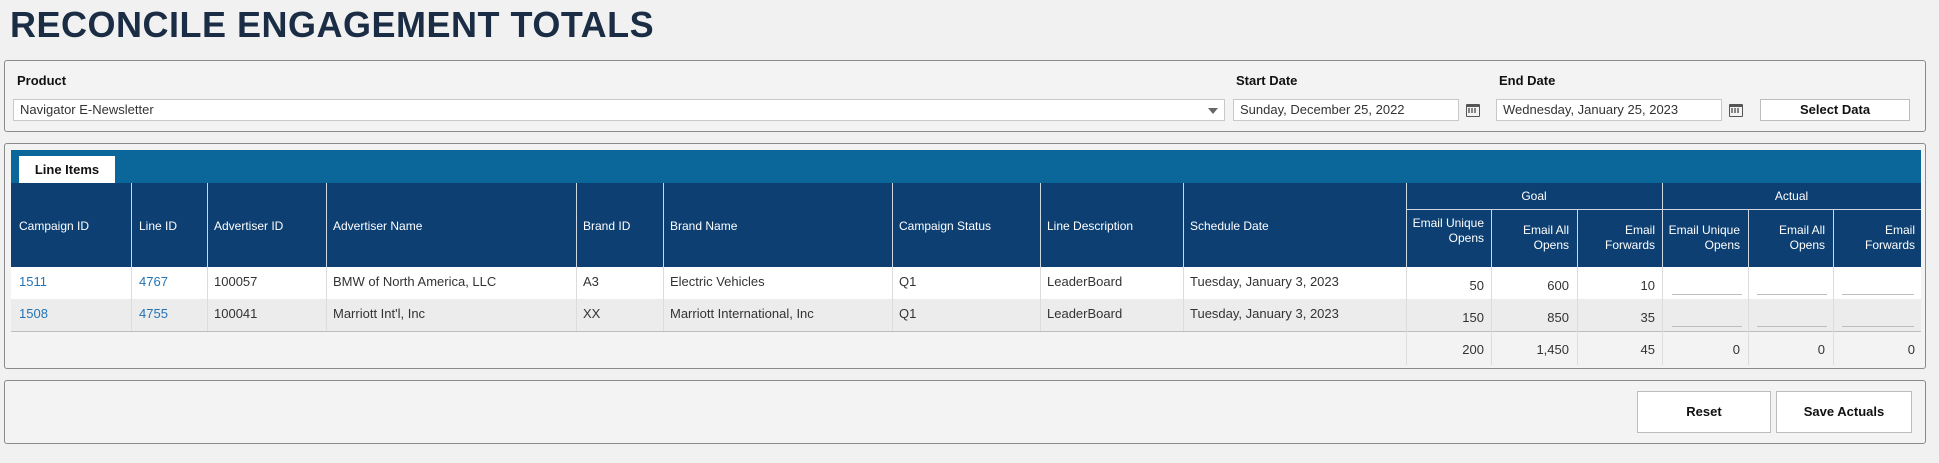  Describe the element at coordinates (1445, 231) in the screenshot. I see `header-goal-unique-opens: Email Unique Opens` at that location.